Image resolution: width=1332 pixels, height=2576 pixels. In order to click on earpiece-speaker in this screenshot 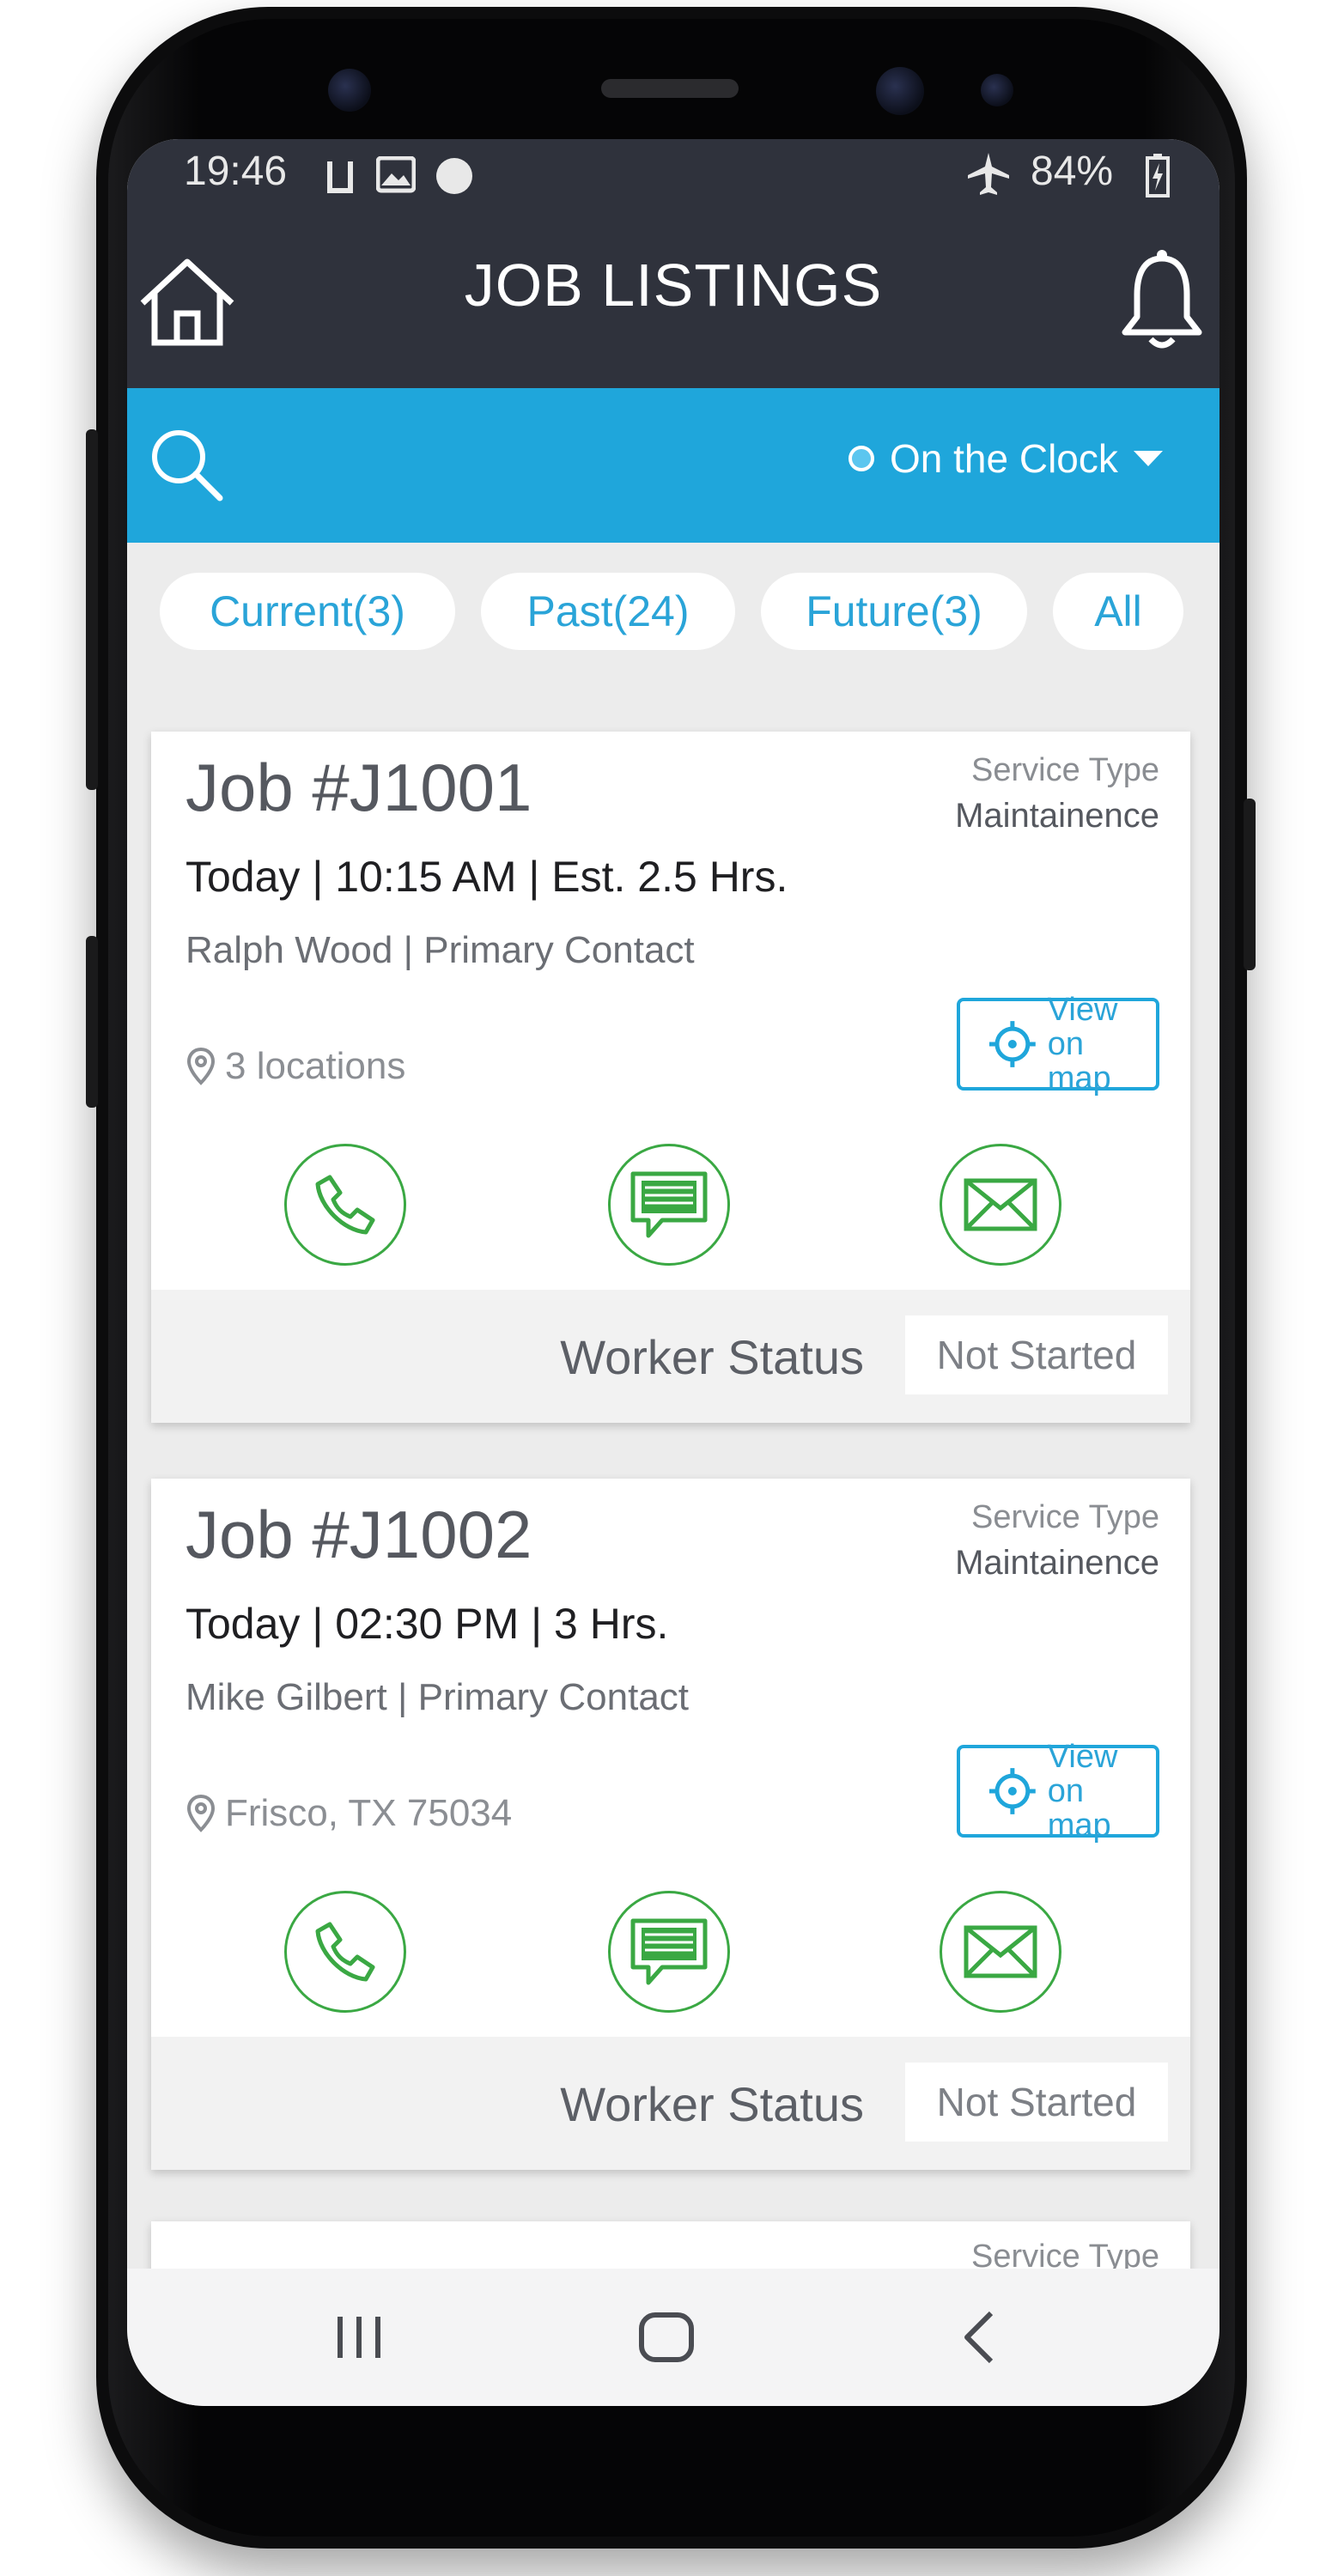, I will do `click(670, 88)`.